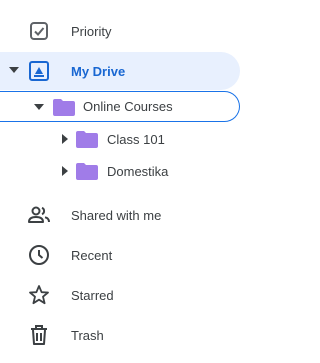 Image resolution: width=320 pixels, height=363 pixels. Describe the element at coordinates (126, 255) in the screenshot. I see `sidebar-item-recent: Recent` at that location.